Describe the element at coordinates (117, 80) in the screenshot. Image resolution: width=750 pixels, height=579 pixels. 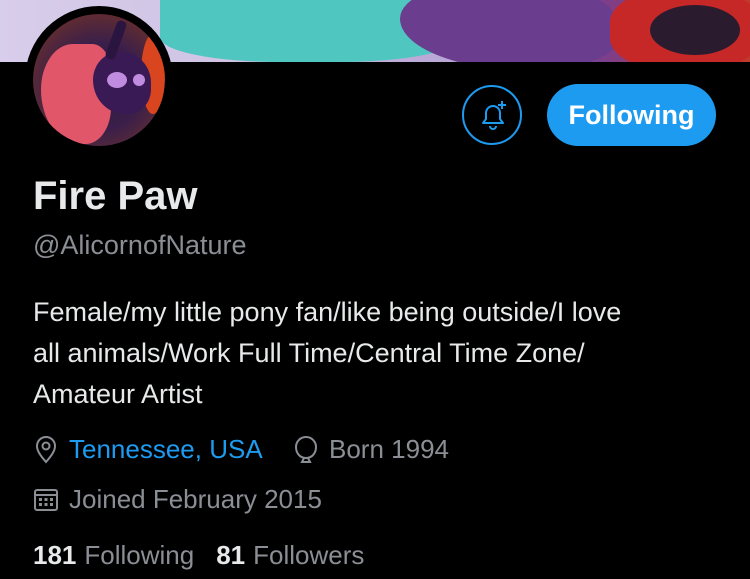
I see `avatar-eye` at that location.